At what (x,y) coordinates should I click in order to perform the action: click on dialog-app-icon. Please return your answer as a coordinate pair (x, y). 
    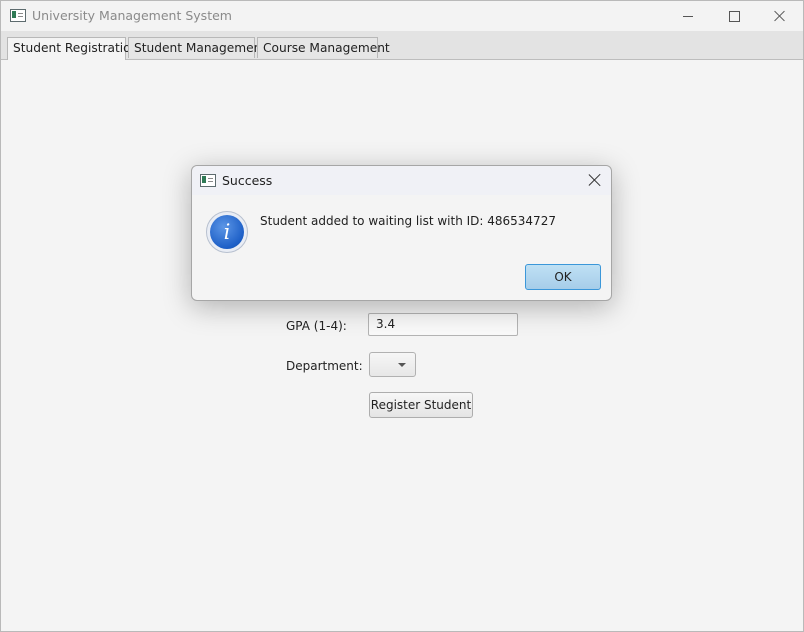
    Looking at the image, I should click on (208, 180).